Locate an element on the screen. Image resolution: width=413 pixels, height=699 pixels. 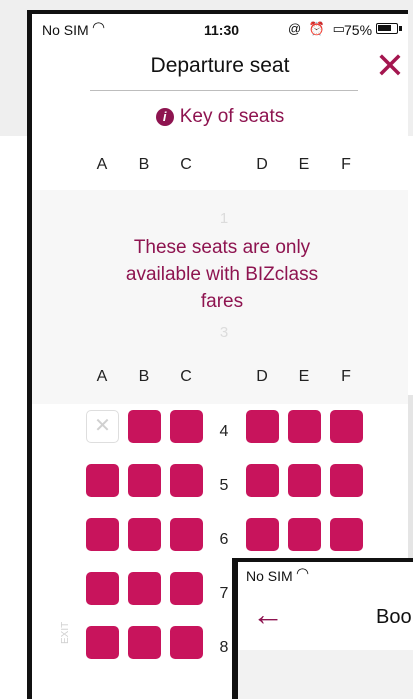
exit-label: EXIT is located at coordinates (65, 632).